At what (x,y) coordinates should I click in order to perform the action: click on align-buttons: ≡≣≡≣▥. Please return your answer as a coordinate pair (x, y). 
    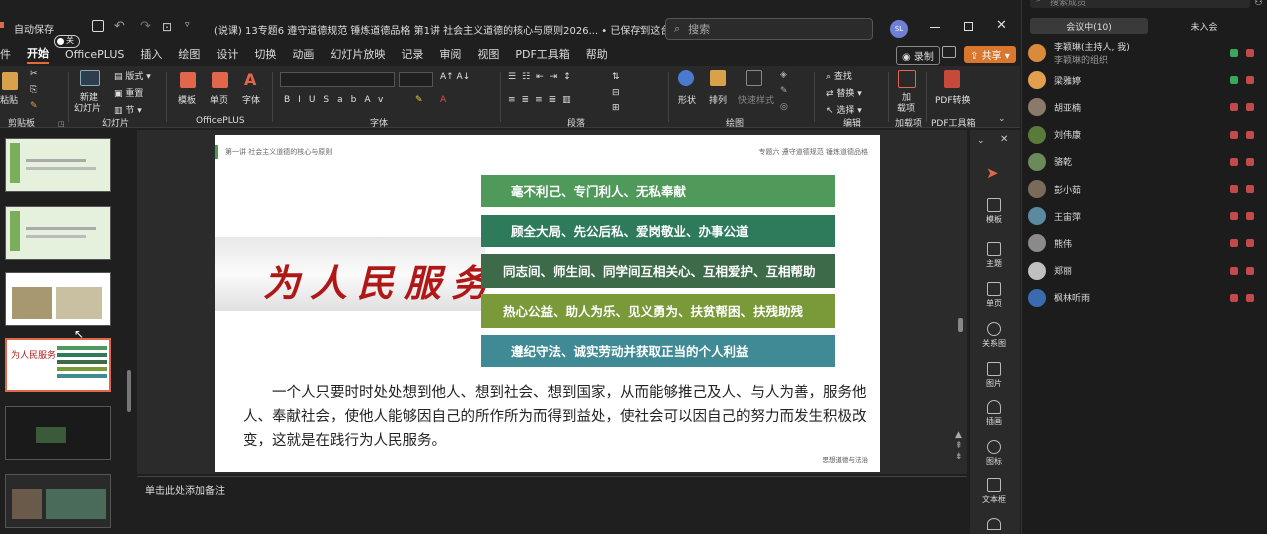
    Looking at the image, I should click on (542, 100).